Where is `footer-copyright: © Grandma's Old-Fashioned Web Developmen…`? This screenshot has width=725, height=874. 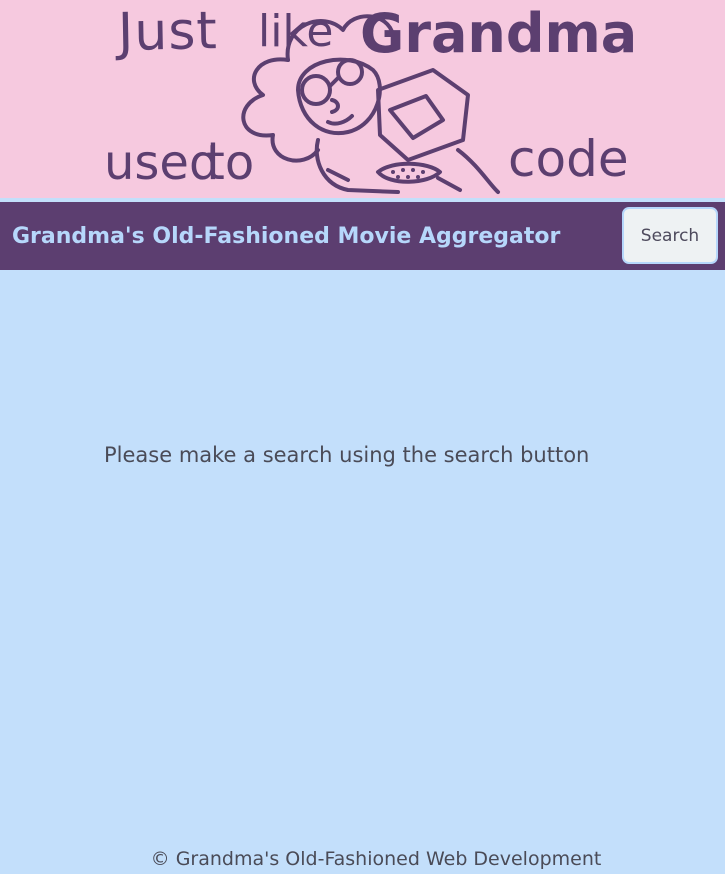
footer-copyright: © Grandma's Old-Fashioned Web Developmen… is located at coordinates (376, 859).